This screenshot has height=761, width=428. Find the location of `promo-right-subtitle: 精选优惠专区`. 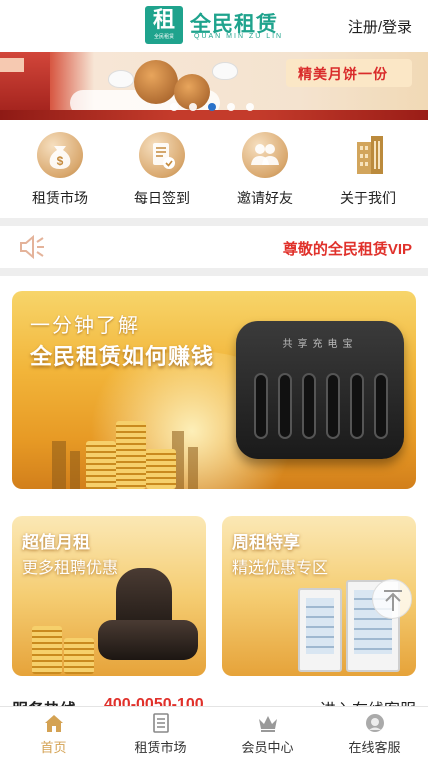

promo-right-subtitle: 精选优惠专区 is located at coordinates (280, 568).